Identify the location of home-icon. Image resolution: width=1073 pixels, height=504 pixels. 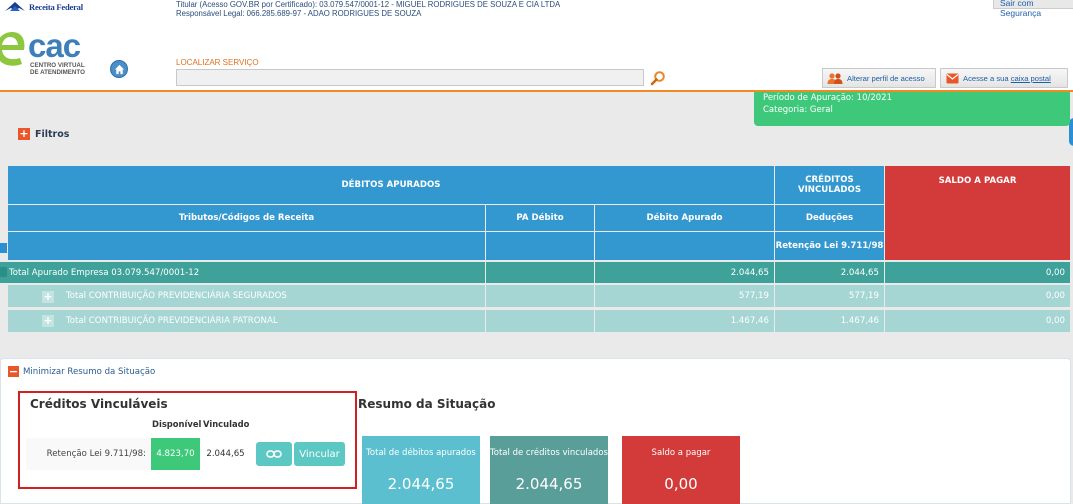
(119, 69).